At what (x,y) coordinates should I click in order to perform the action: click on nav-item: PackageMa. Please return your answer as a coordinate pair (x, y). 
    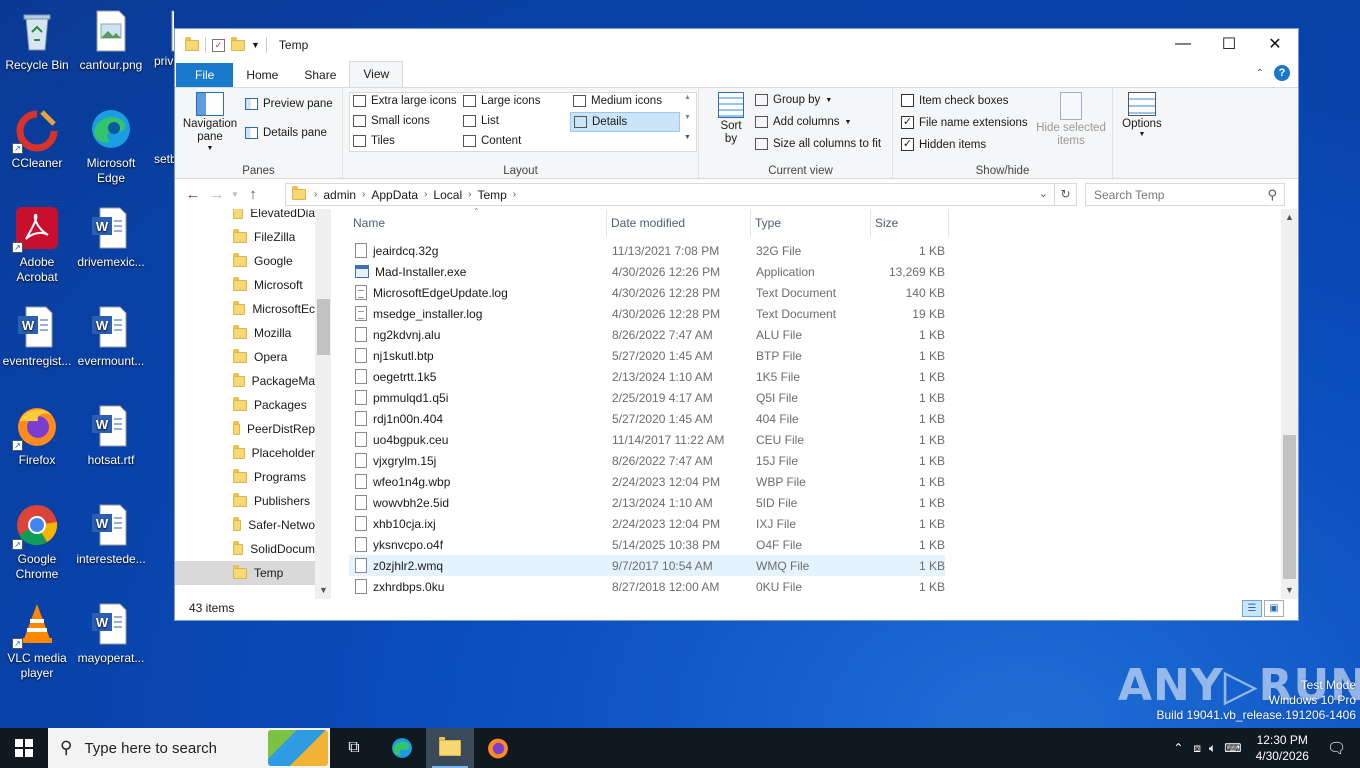
    Looking at the image, I should click on (245, 381).